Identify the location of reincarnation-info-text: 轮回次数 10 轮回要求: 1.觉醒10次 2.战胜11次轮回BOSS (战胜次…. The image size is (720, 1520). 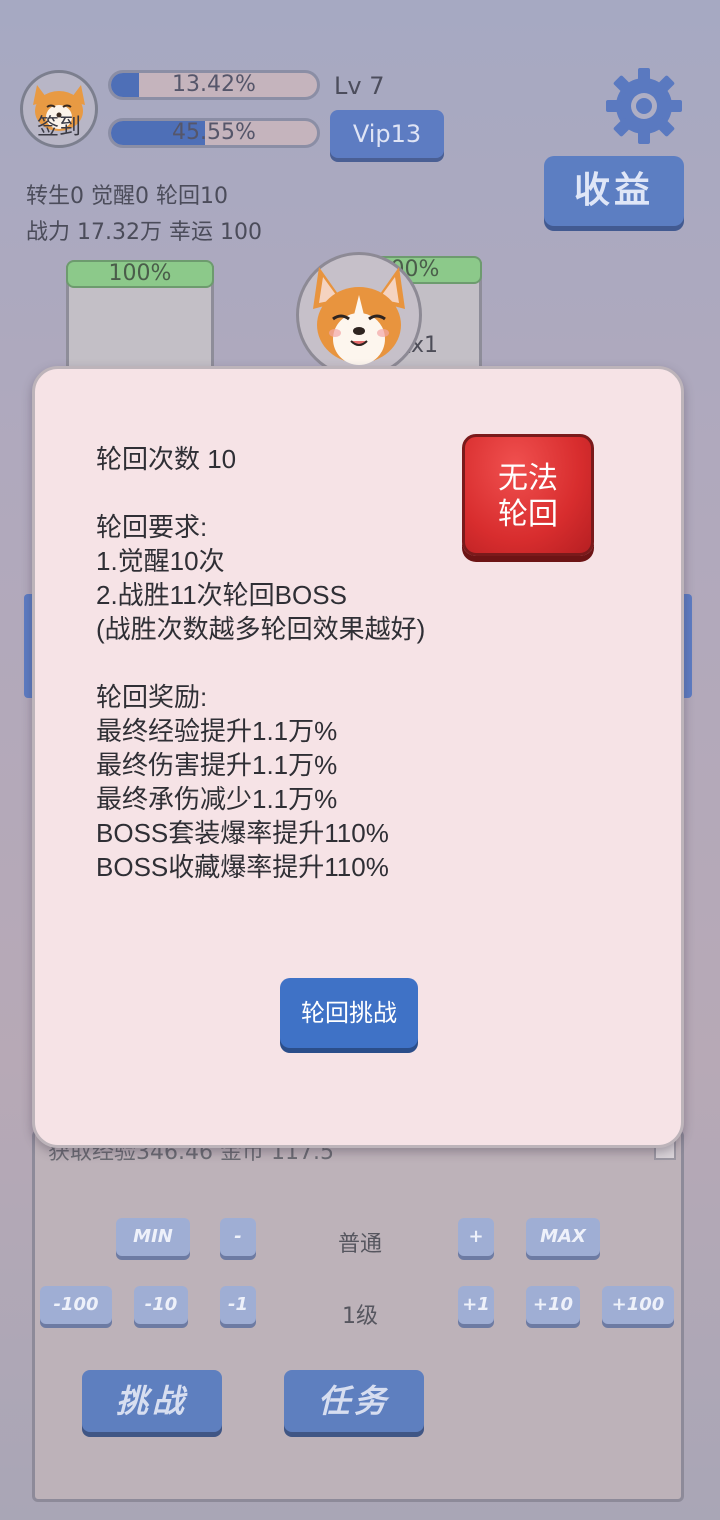
(261, 663).